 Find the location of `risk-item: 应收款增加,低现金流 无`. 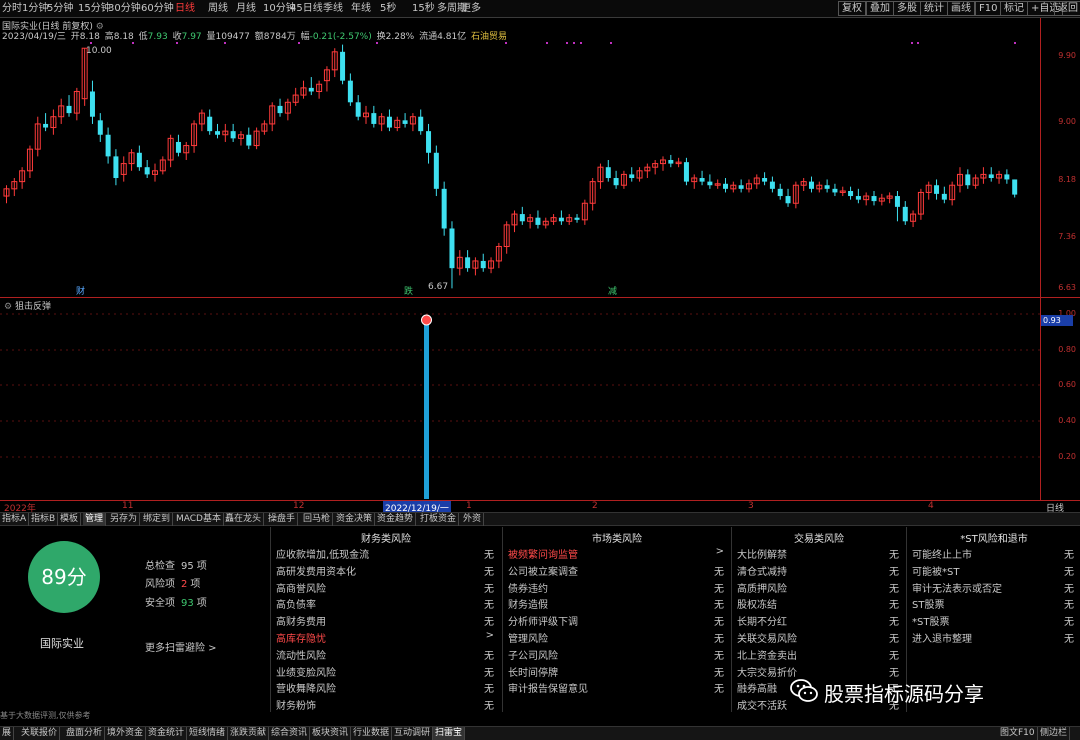

risk-item: 应收款增加,低现金流 无 is located at coordinates (385, 554).